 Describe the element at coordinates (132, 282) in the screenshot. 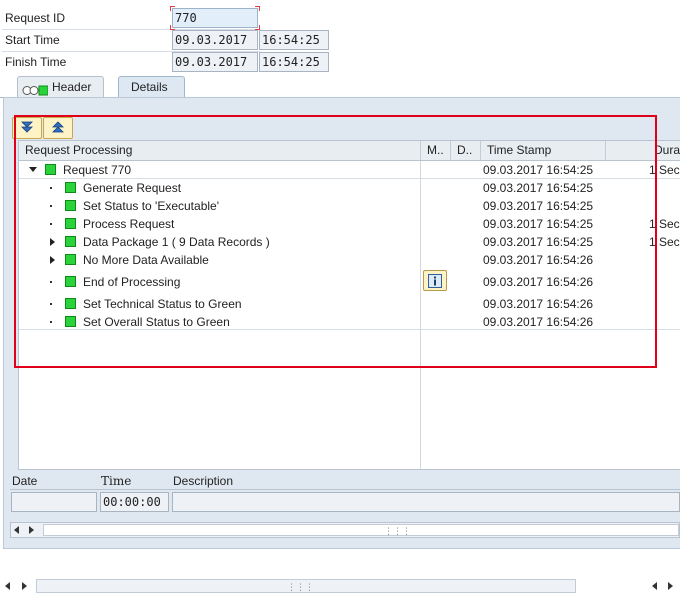

I see `tree-node-label: End of Processing` at that location.